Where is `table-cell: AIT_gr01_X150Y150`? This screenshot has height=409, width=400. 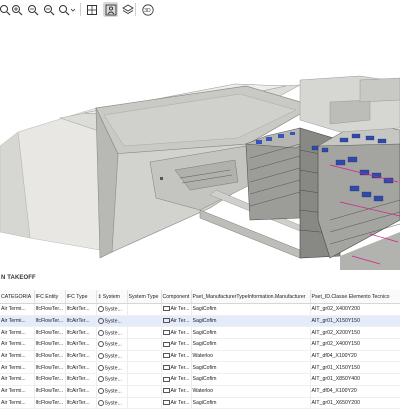 table-cell: AIT_gr01_X150Y150 is located at coordinates (355, 368).